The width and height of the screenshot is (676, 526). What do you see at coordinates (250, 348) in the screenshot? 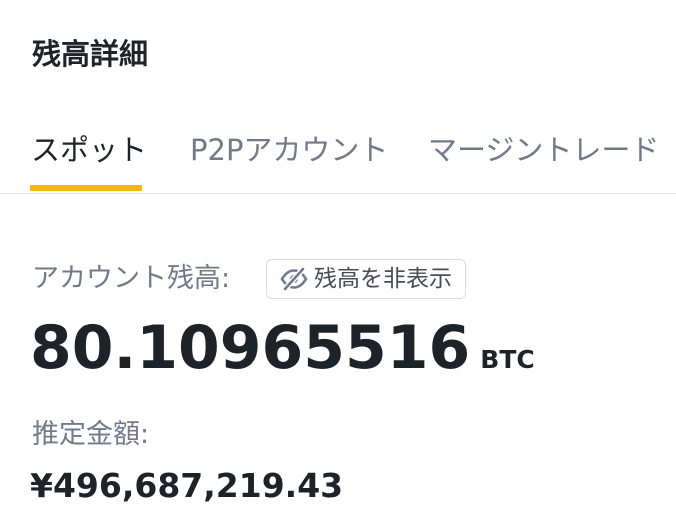
I see `balance-amount: 80.10965516` at bounding box center [250, 348].